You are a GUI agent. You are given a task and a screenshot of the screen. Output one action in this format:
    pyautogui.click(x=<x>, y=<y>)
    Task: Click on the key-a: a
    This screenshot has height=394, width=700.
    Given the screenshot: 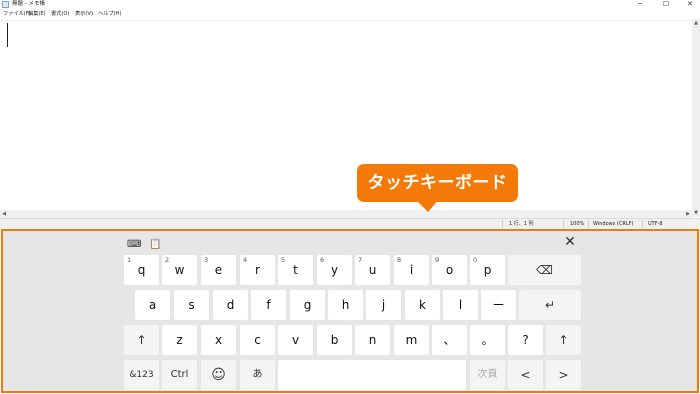 What is the action you would take?
    pyautogui.click(x=152, y=305)
    